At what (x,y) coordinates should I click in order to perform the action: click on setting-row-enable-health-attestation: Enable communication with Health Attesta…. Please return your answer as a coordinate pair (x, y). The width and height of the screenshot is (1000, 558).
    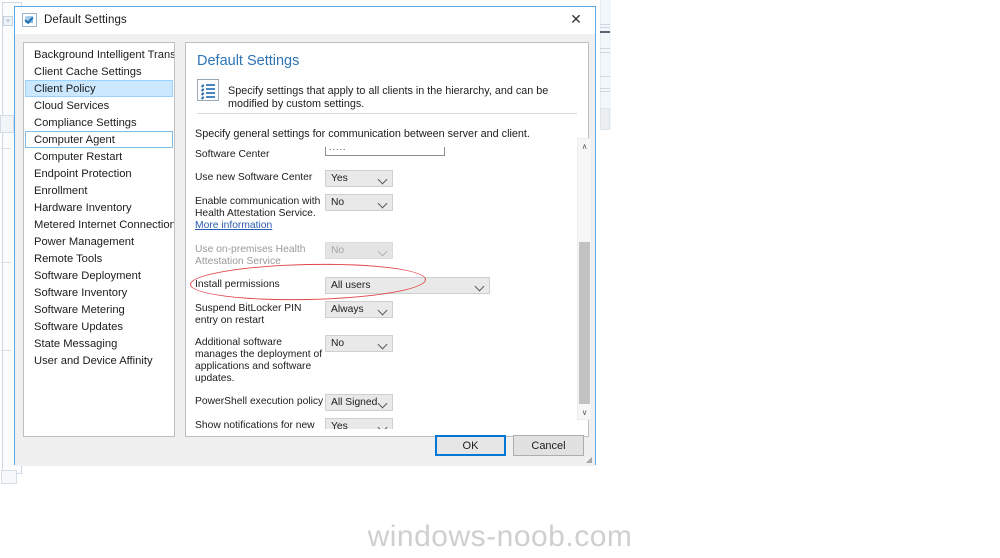
    Looking at the image, I should click on (377, 213).